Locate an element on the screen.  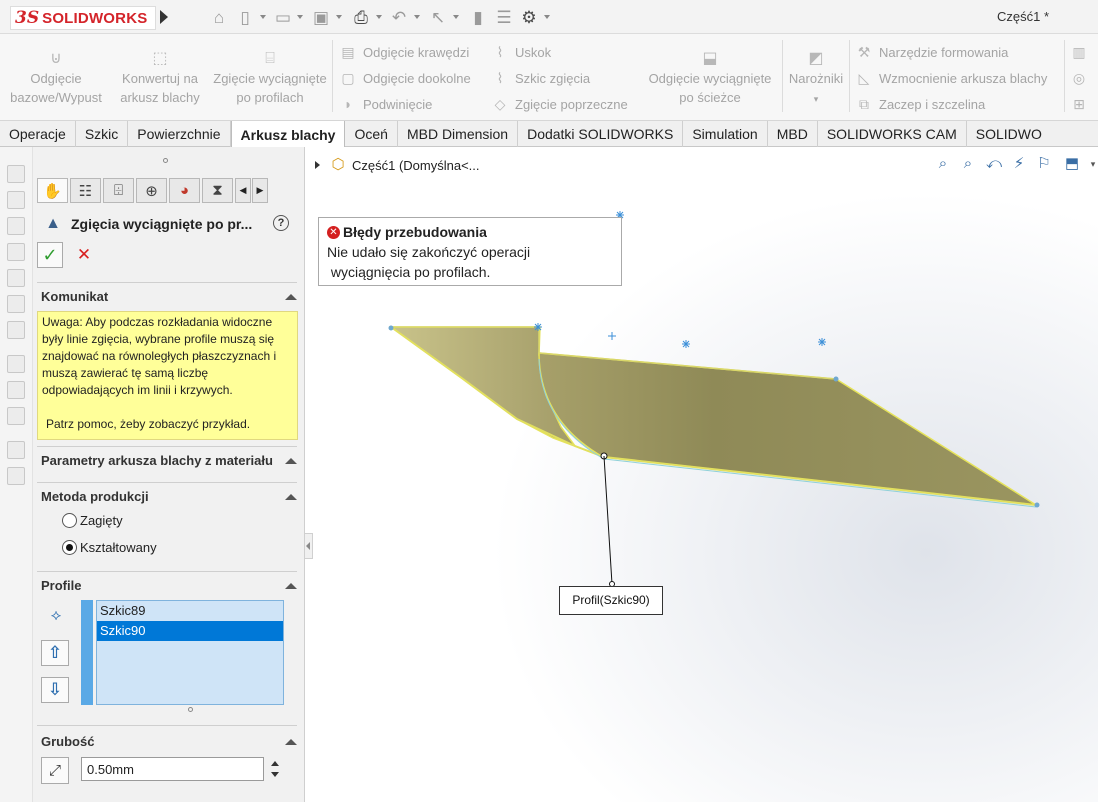
feature-tree-tab-icon: ☷ is located at coordinates (85, 190).